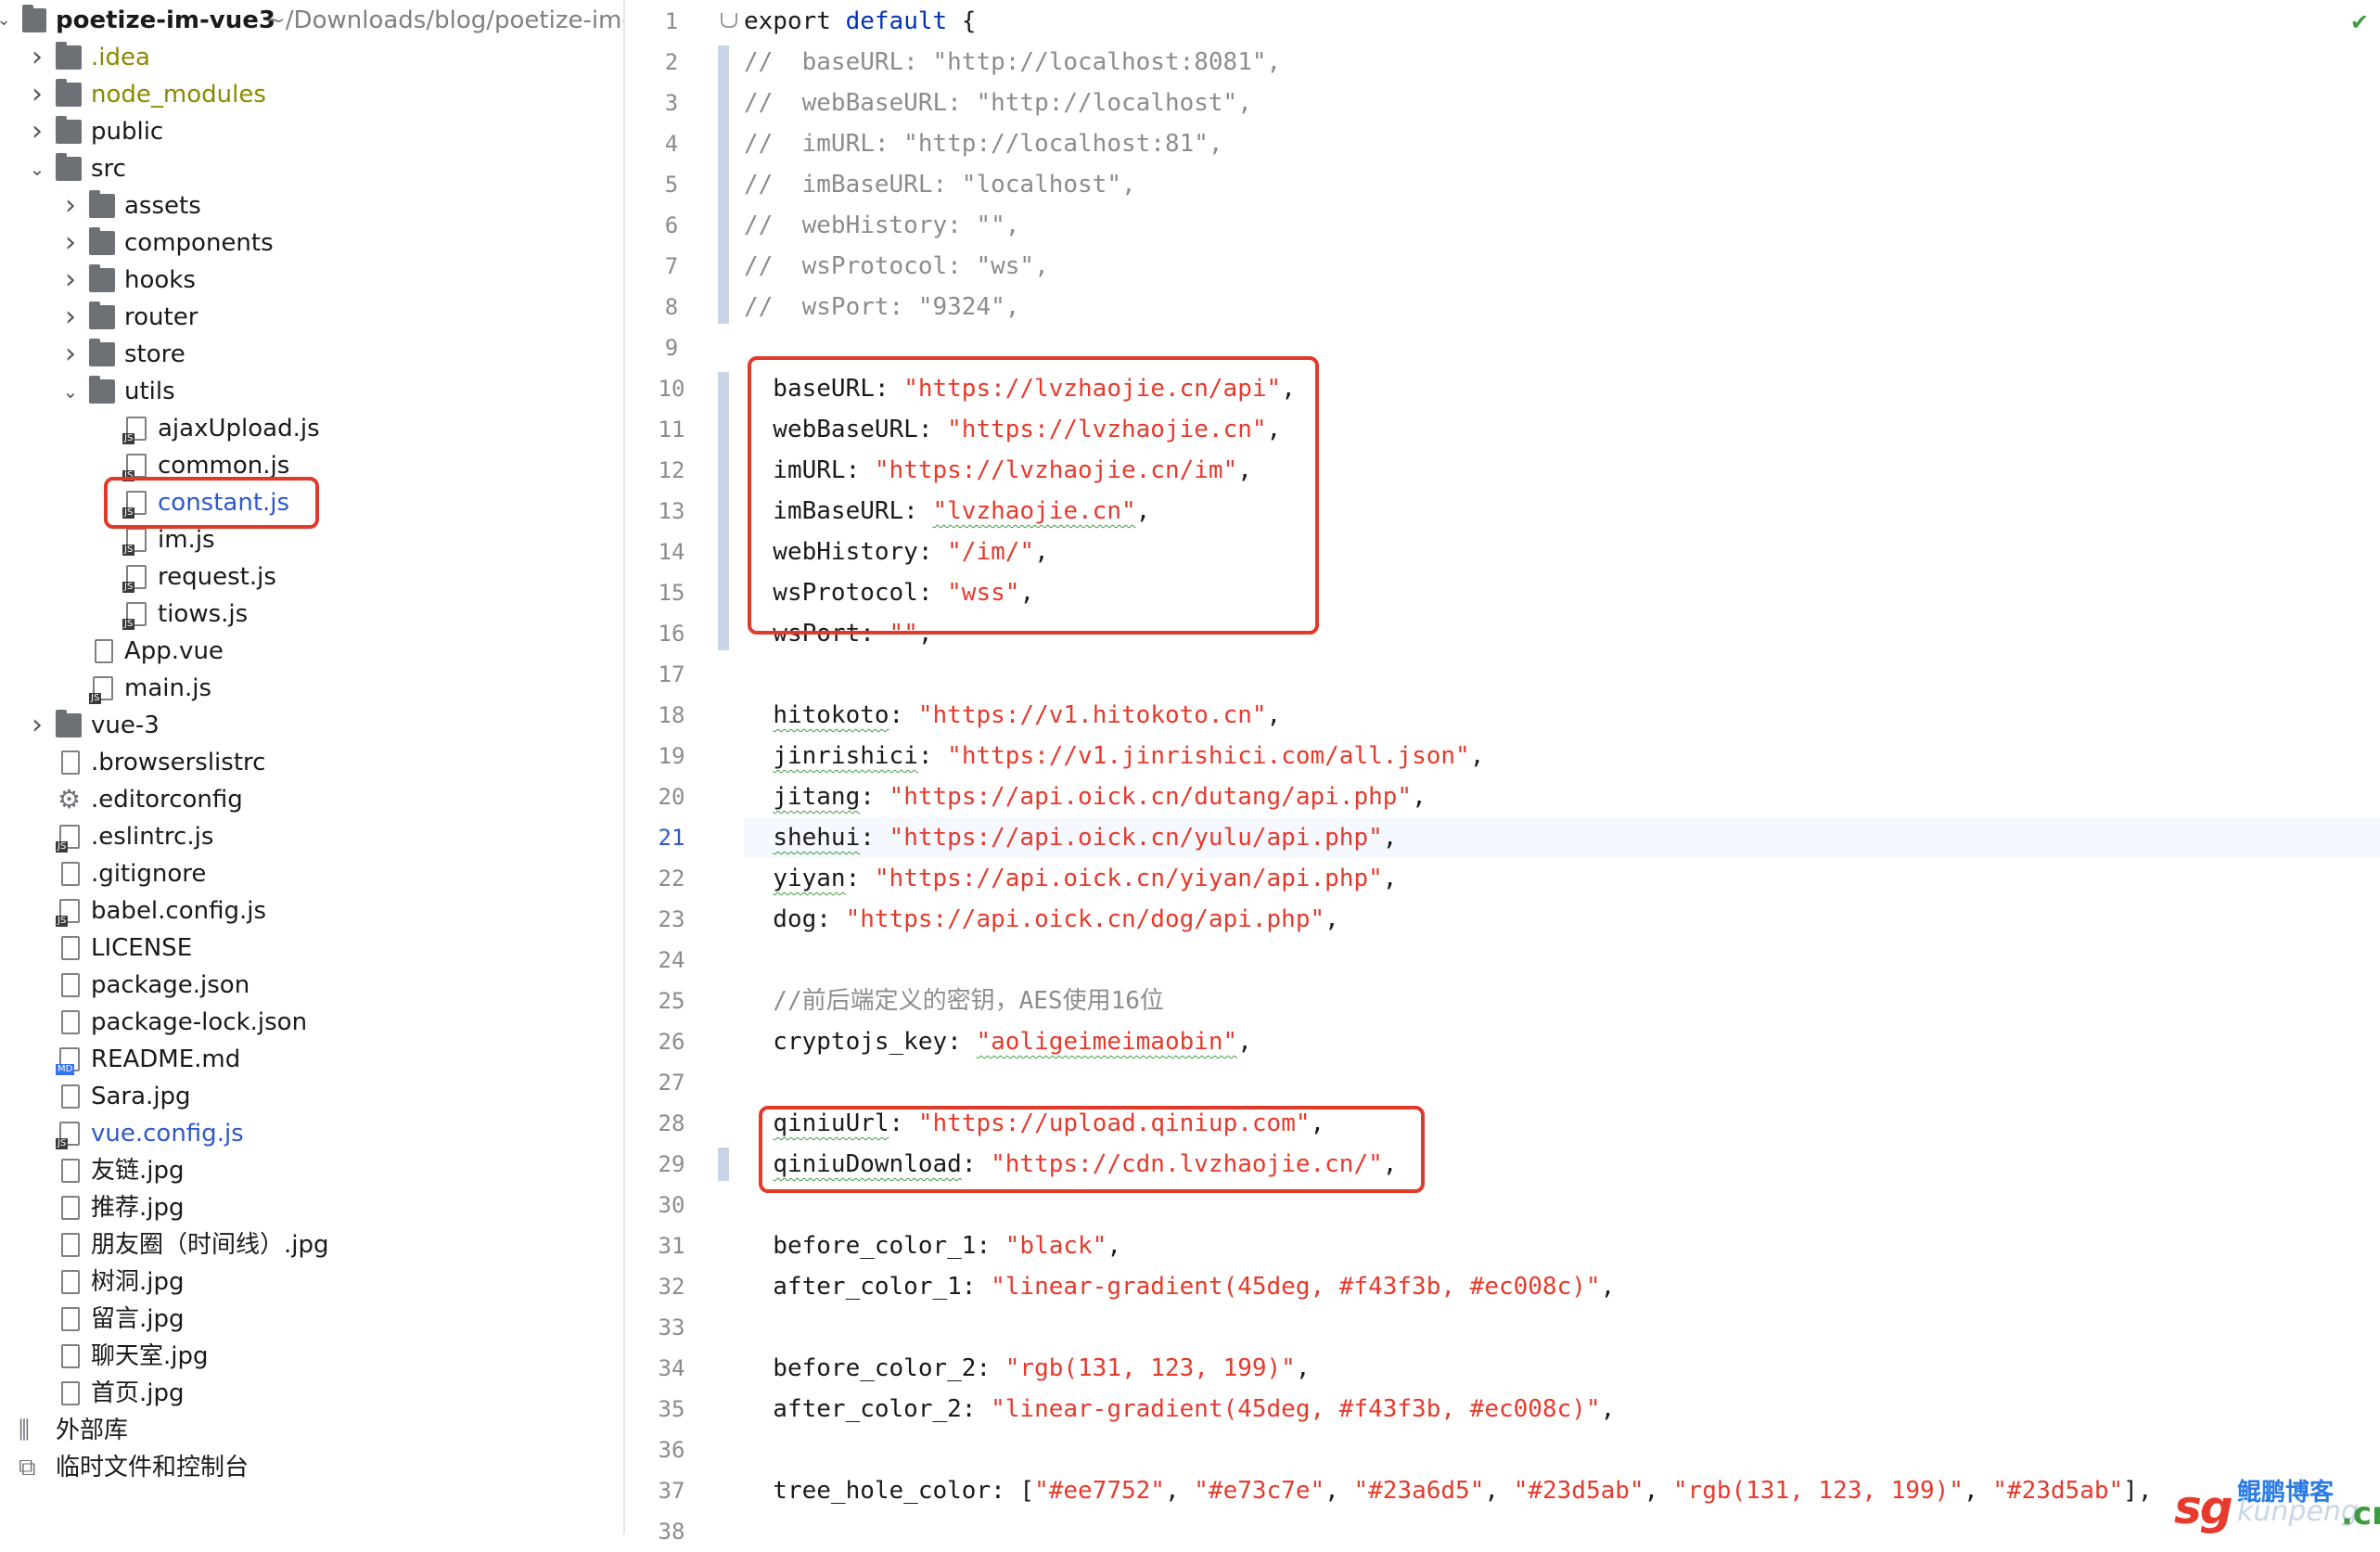  What do you see at coordinates (311, 1207) in the screenshot?
I see `tree-item-node: 推荐.jpg` at bounding box center [311, 1207].